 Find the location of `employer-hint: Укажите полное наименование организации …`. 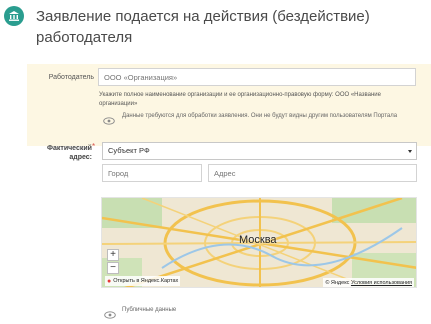

employer-hint: Укажите полное наименование организации … is located at coordinates (240, 99).